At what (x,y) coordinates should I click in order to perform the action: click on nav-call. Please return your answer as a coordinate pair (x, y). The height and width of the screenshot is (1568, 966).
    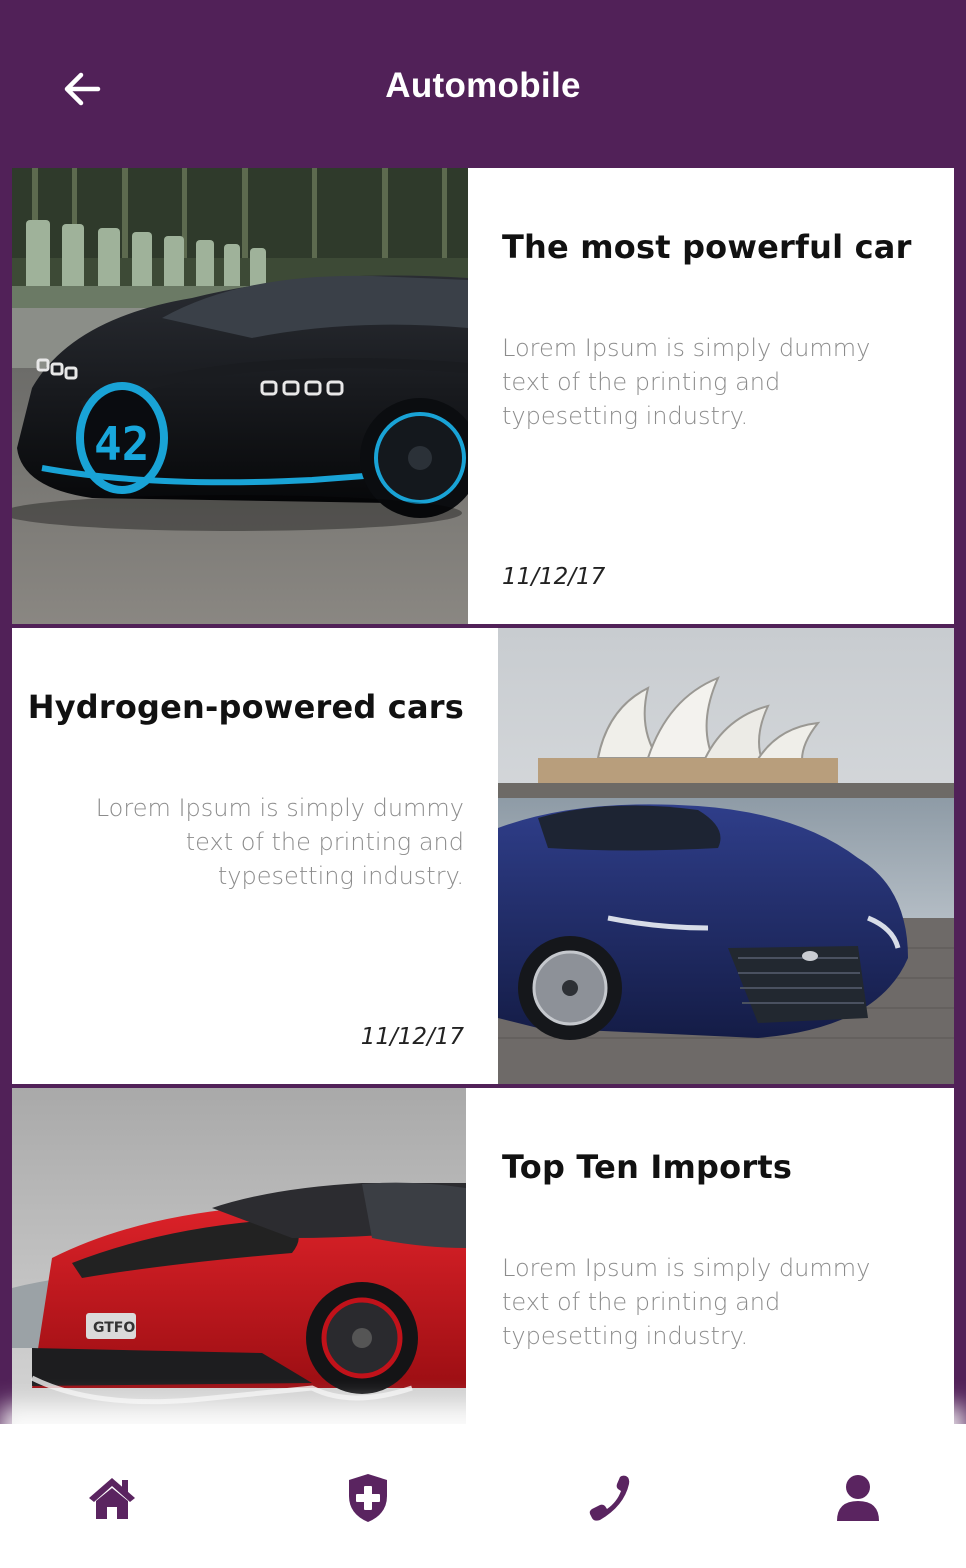
    Looking at the image, I should click on (610, 1498).